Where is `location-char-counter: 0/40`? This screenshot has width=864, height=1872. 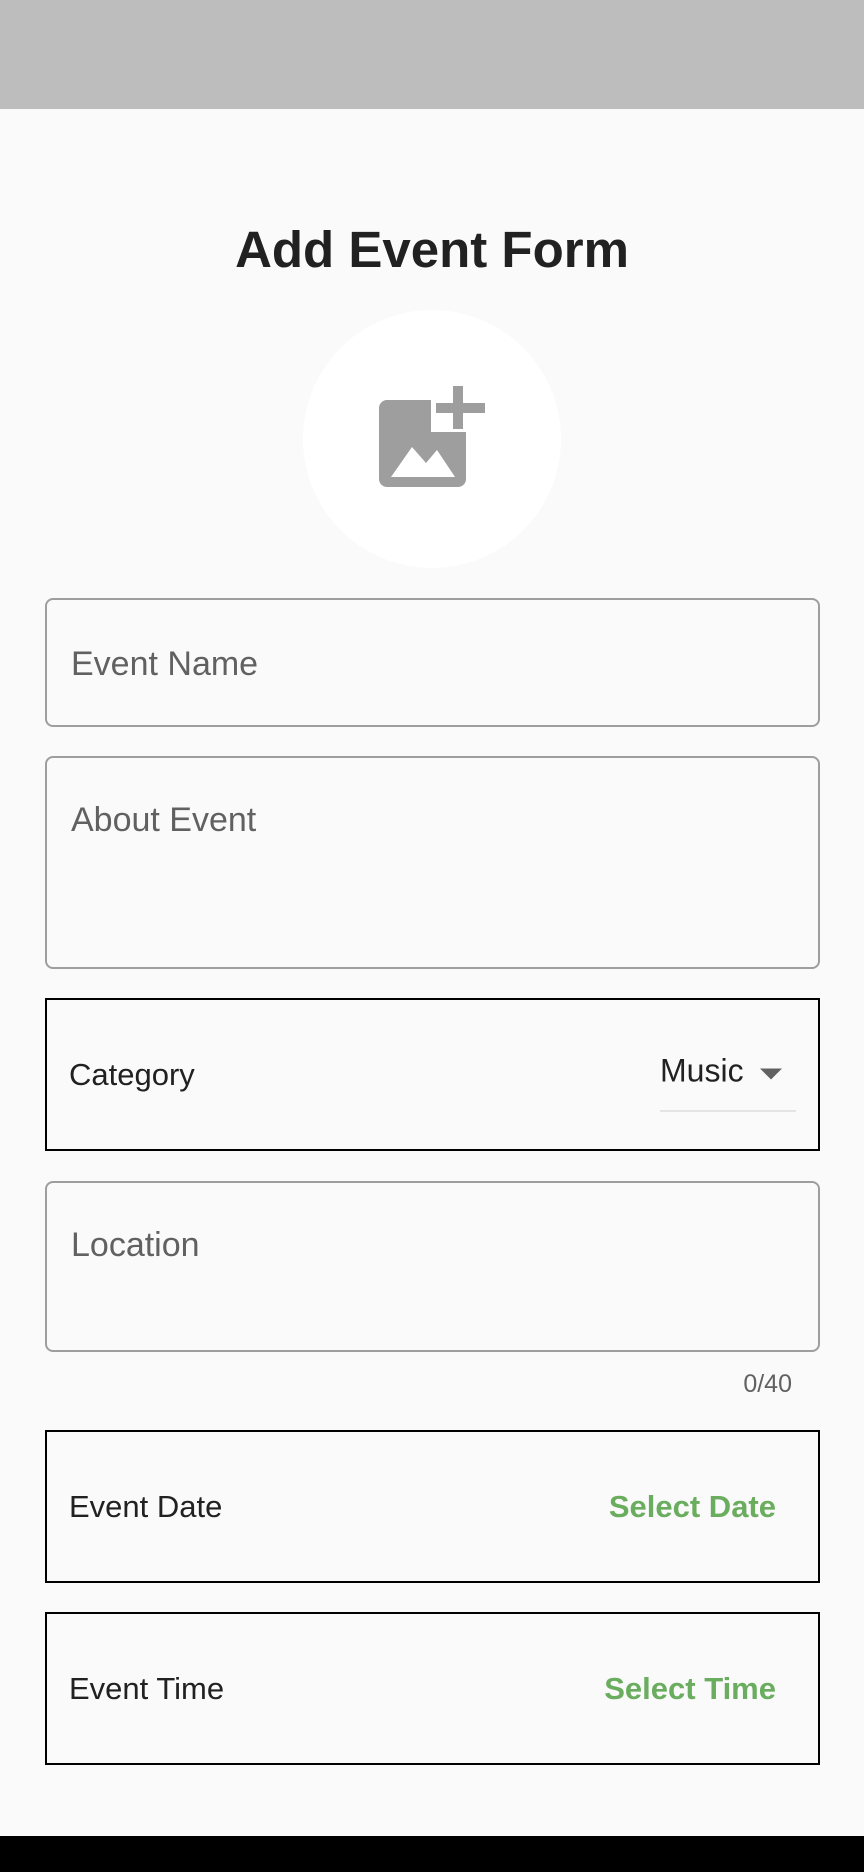 location-char-counter: 0/40 is located at coordinates (767, 1384).